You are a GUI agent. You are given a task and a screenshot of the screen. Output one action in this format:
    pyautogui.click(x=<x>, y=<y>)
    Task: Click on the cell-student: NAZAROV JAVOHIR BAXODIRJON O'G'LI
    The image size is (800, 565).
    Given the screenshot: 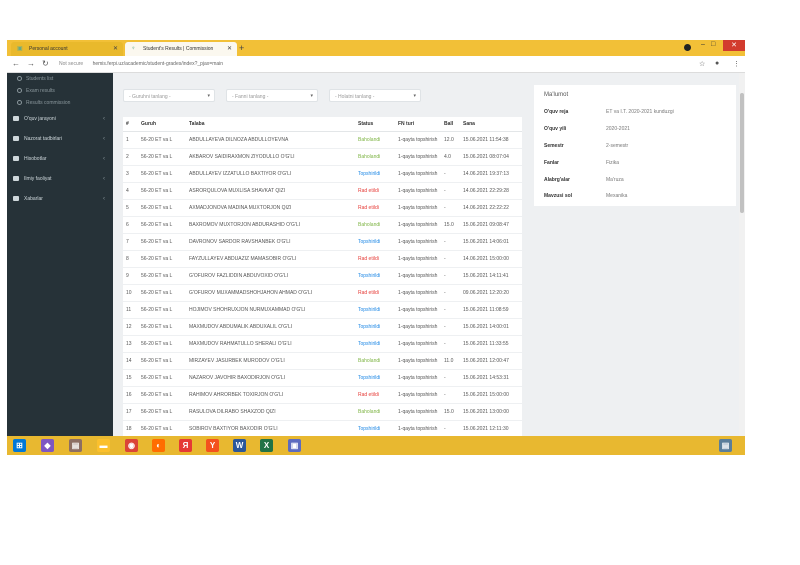 What is the action you would take?
    pyautogui.click(x=270, y=378)
    